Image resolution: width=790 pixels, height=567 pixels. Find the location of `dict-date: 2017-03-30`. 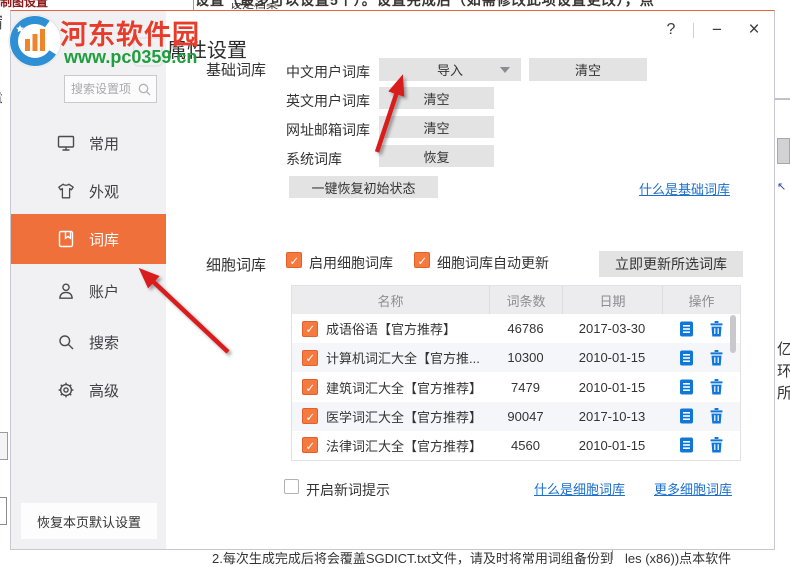

dict-date: 2017-03-30 is located at coordinates (612, 329).